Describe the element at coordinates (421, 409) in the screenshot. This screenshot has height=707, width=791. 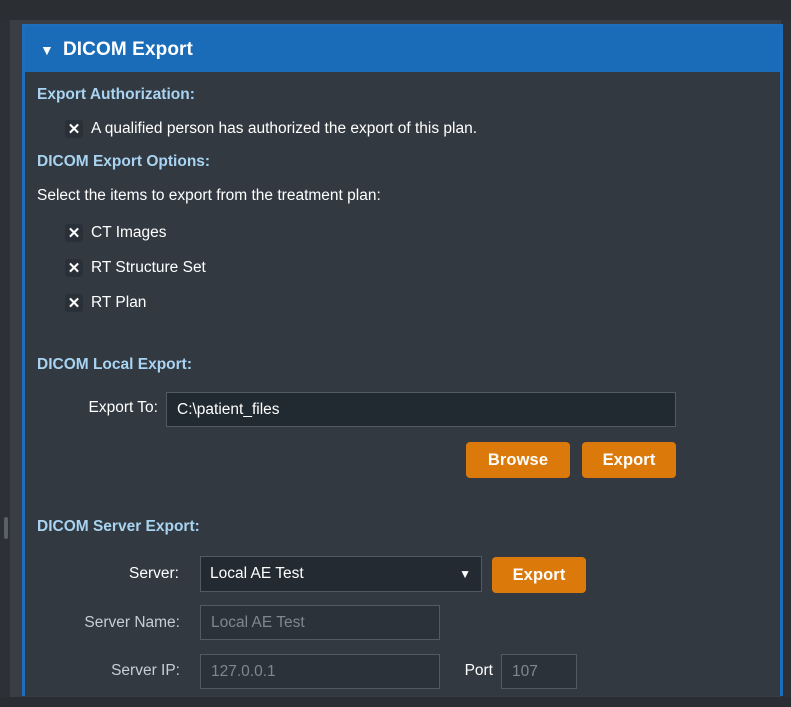
I see `export-to-input: C:\patient_files` at that location.